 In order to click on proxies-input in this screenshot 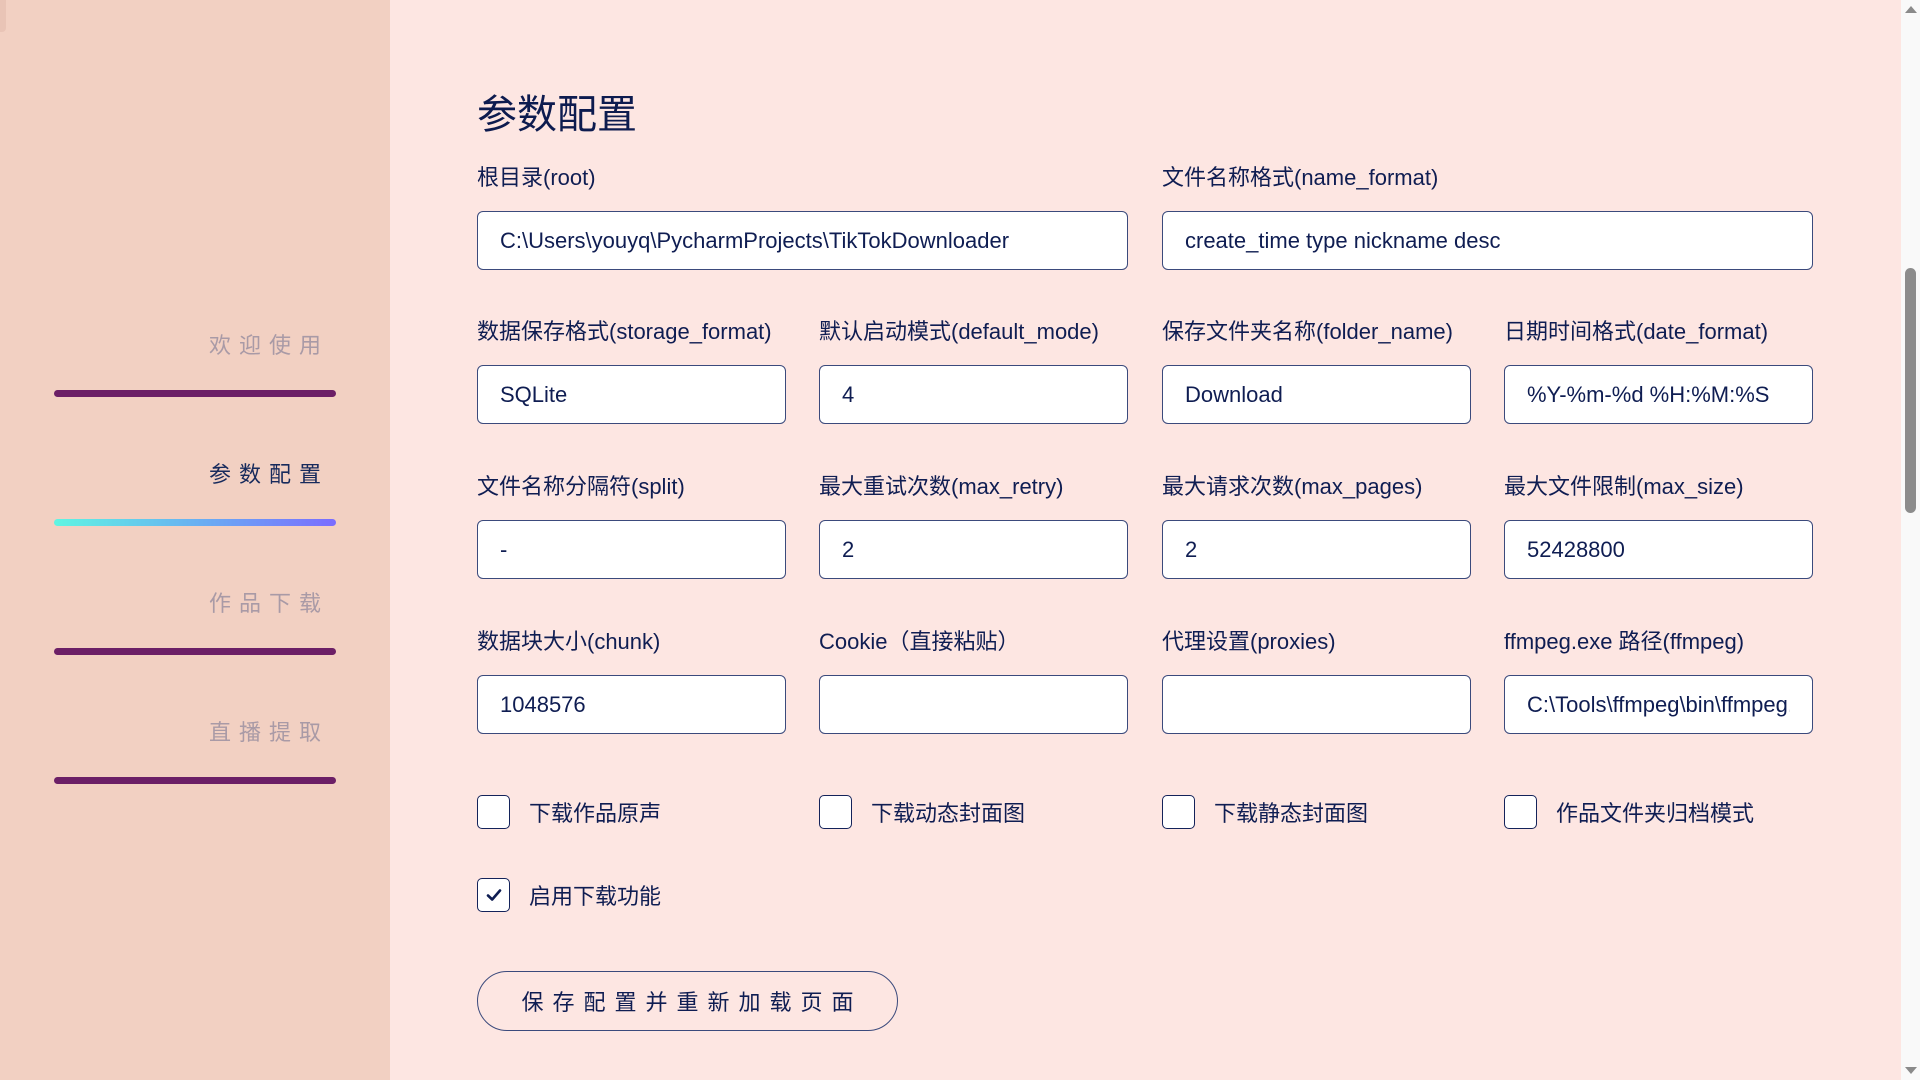, I will do `click(1316, 704)`.